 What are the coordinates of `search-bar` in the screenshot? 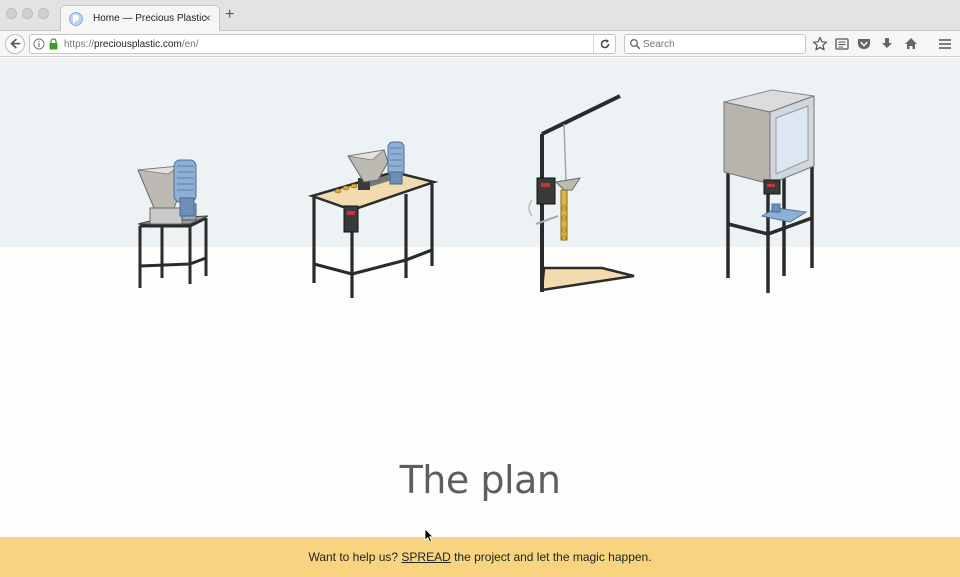 It's located at (715, 44).